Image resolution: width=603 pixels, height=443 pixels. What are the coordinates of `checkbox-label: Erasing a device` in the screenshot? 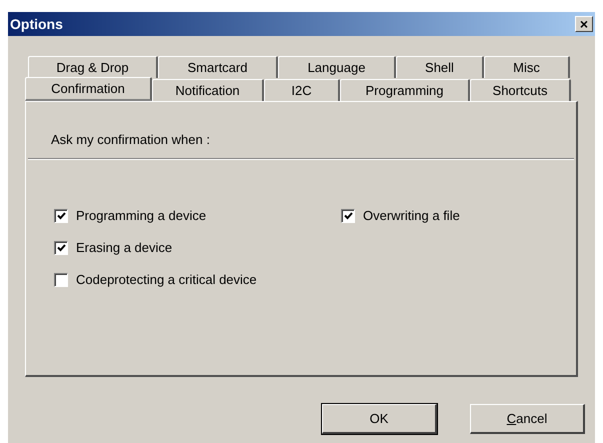 It's located at (124, 247).